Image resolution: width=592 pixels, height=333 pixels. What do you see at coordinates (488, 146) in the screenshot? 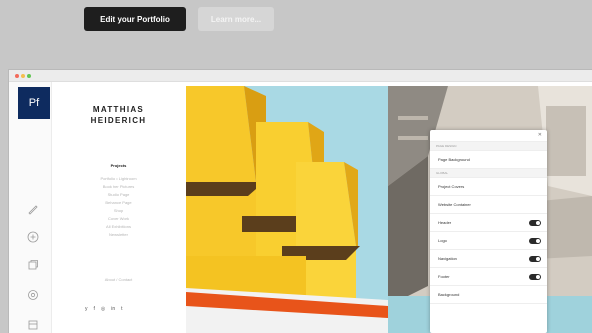
I see `panel-section-title: PAGE DESIGN` at bounding box center [488, 146].